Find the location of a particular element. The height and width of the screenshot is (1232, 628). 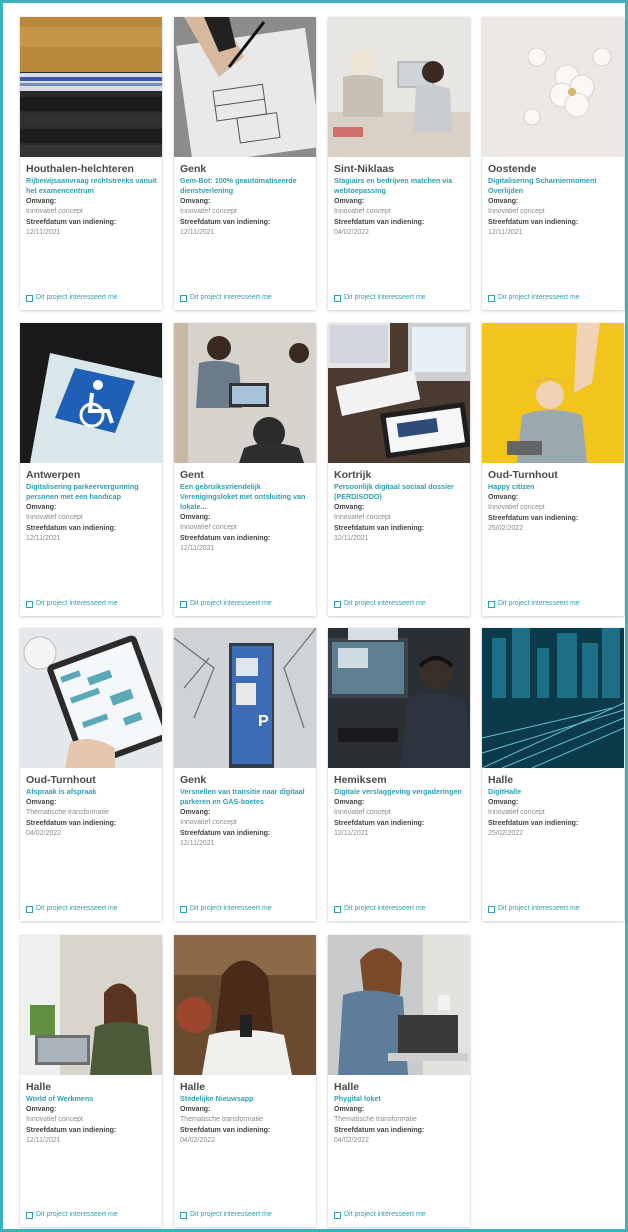

deadline-value: 04/02/2022 is located at coordinates (352, 232).